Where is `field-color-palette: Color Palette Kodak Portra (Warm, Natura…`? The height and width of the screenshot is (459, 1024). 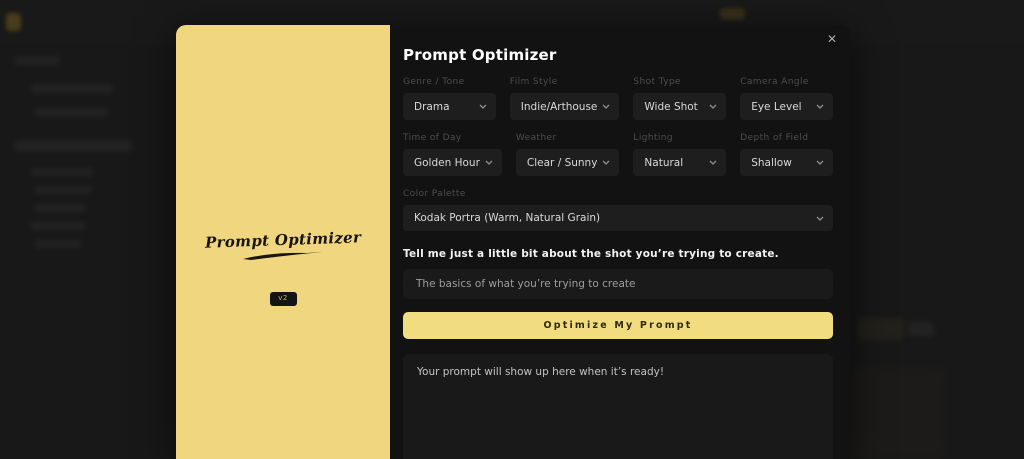
field-color-palette: Color Palette Kodak Portra (Warm, Natura… is located at coordinates (618, 210).